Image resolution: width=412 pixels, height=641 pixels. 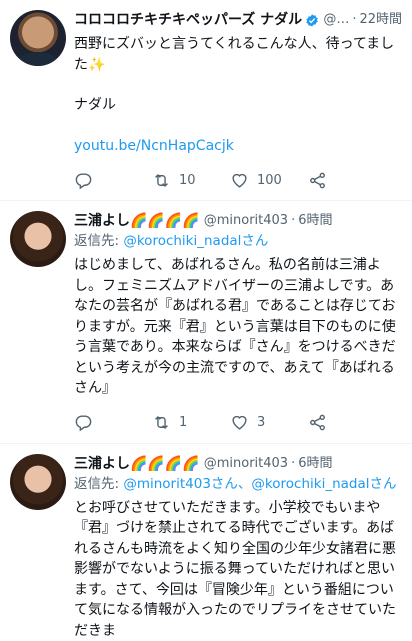 I want to click on reply-mention: @korochiki_nadalさん, so click(x=195, y=241).